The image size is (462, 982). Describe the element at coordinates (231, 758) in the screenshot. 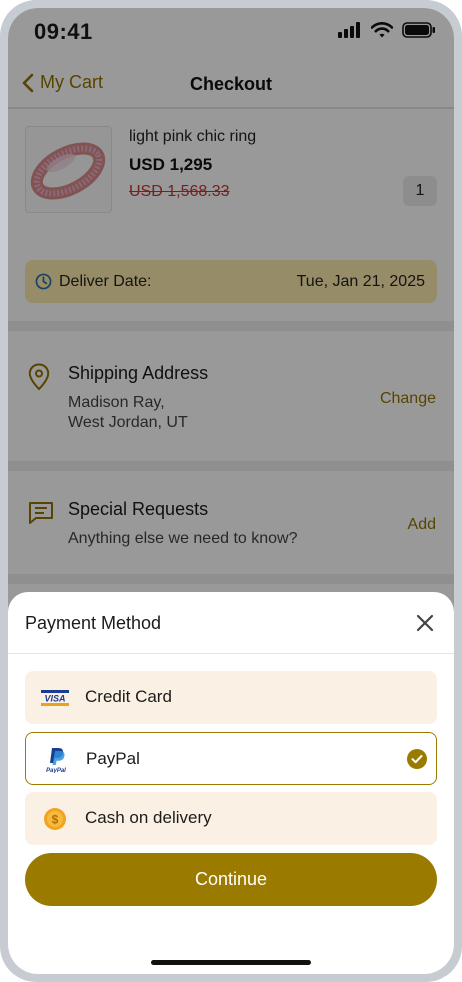

I see `payment-option-paypal: PayPal PayPal` at that location.